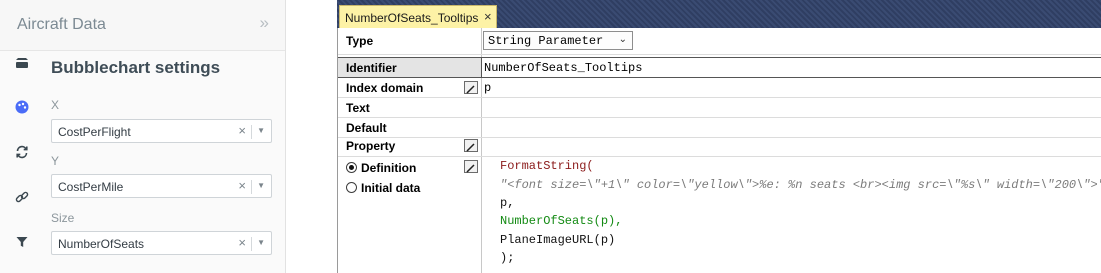  I want to click on x-select: CostPerFlight × ▼, so click(161, 131).